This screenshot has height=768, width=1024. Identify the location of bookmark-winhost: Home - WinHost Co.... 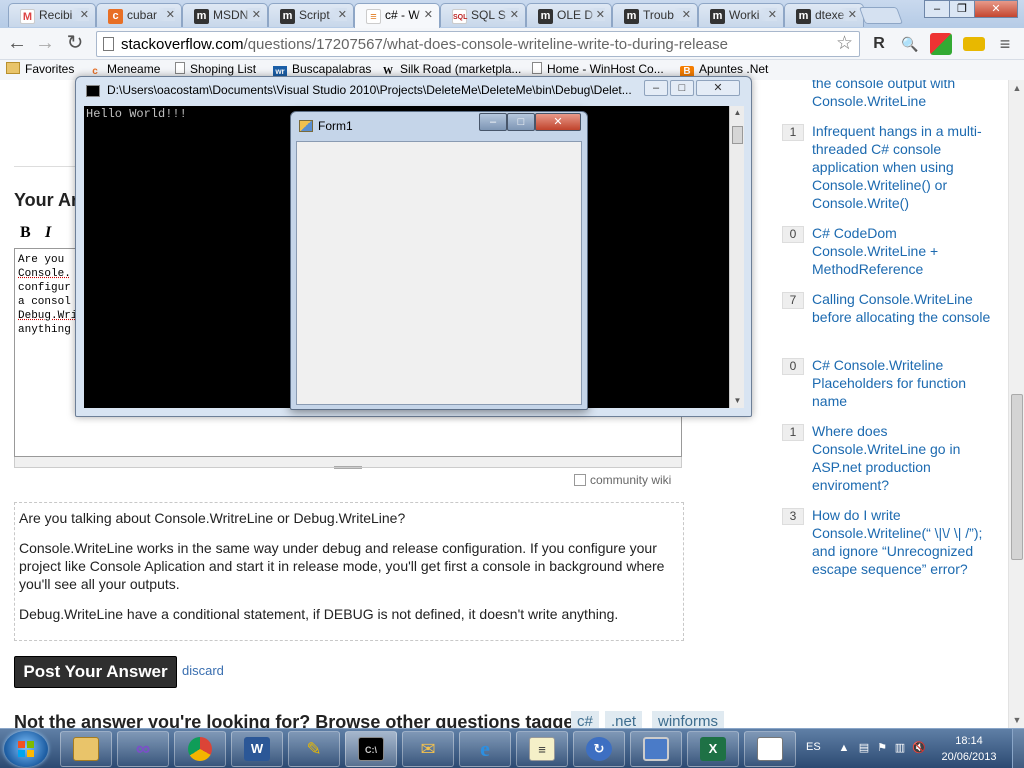
(598, 69).